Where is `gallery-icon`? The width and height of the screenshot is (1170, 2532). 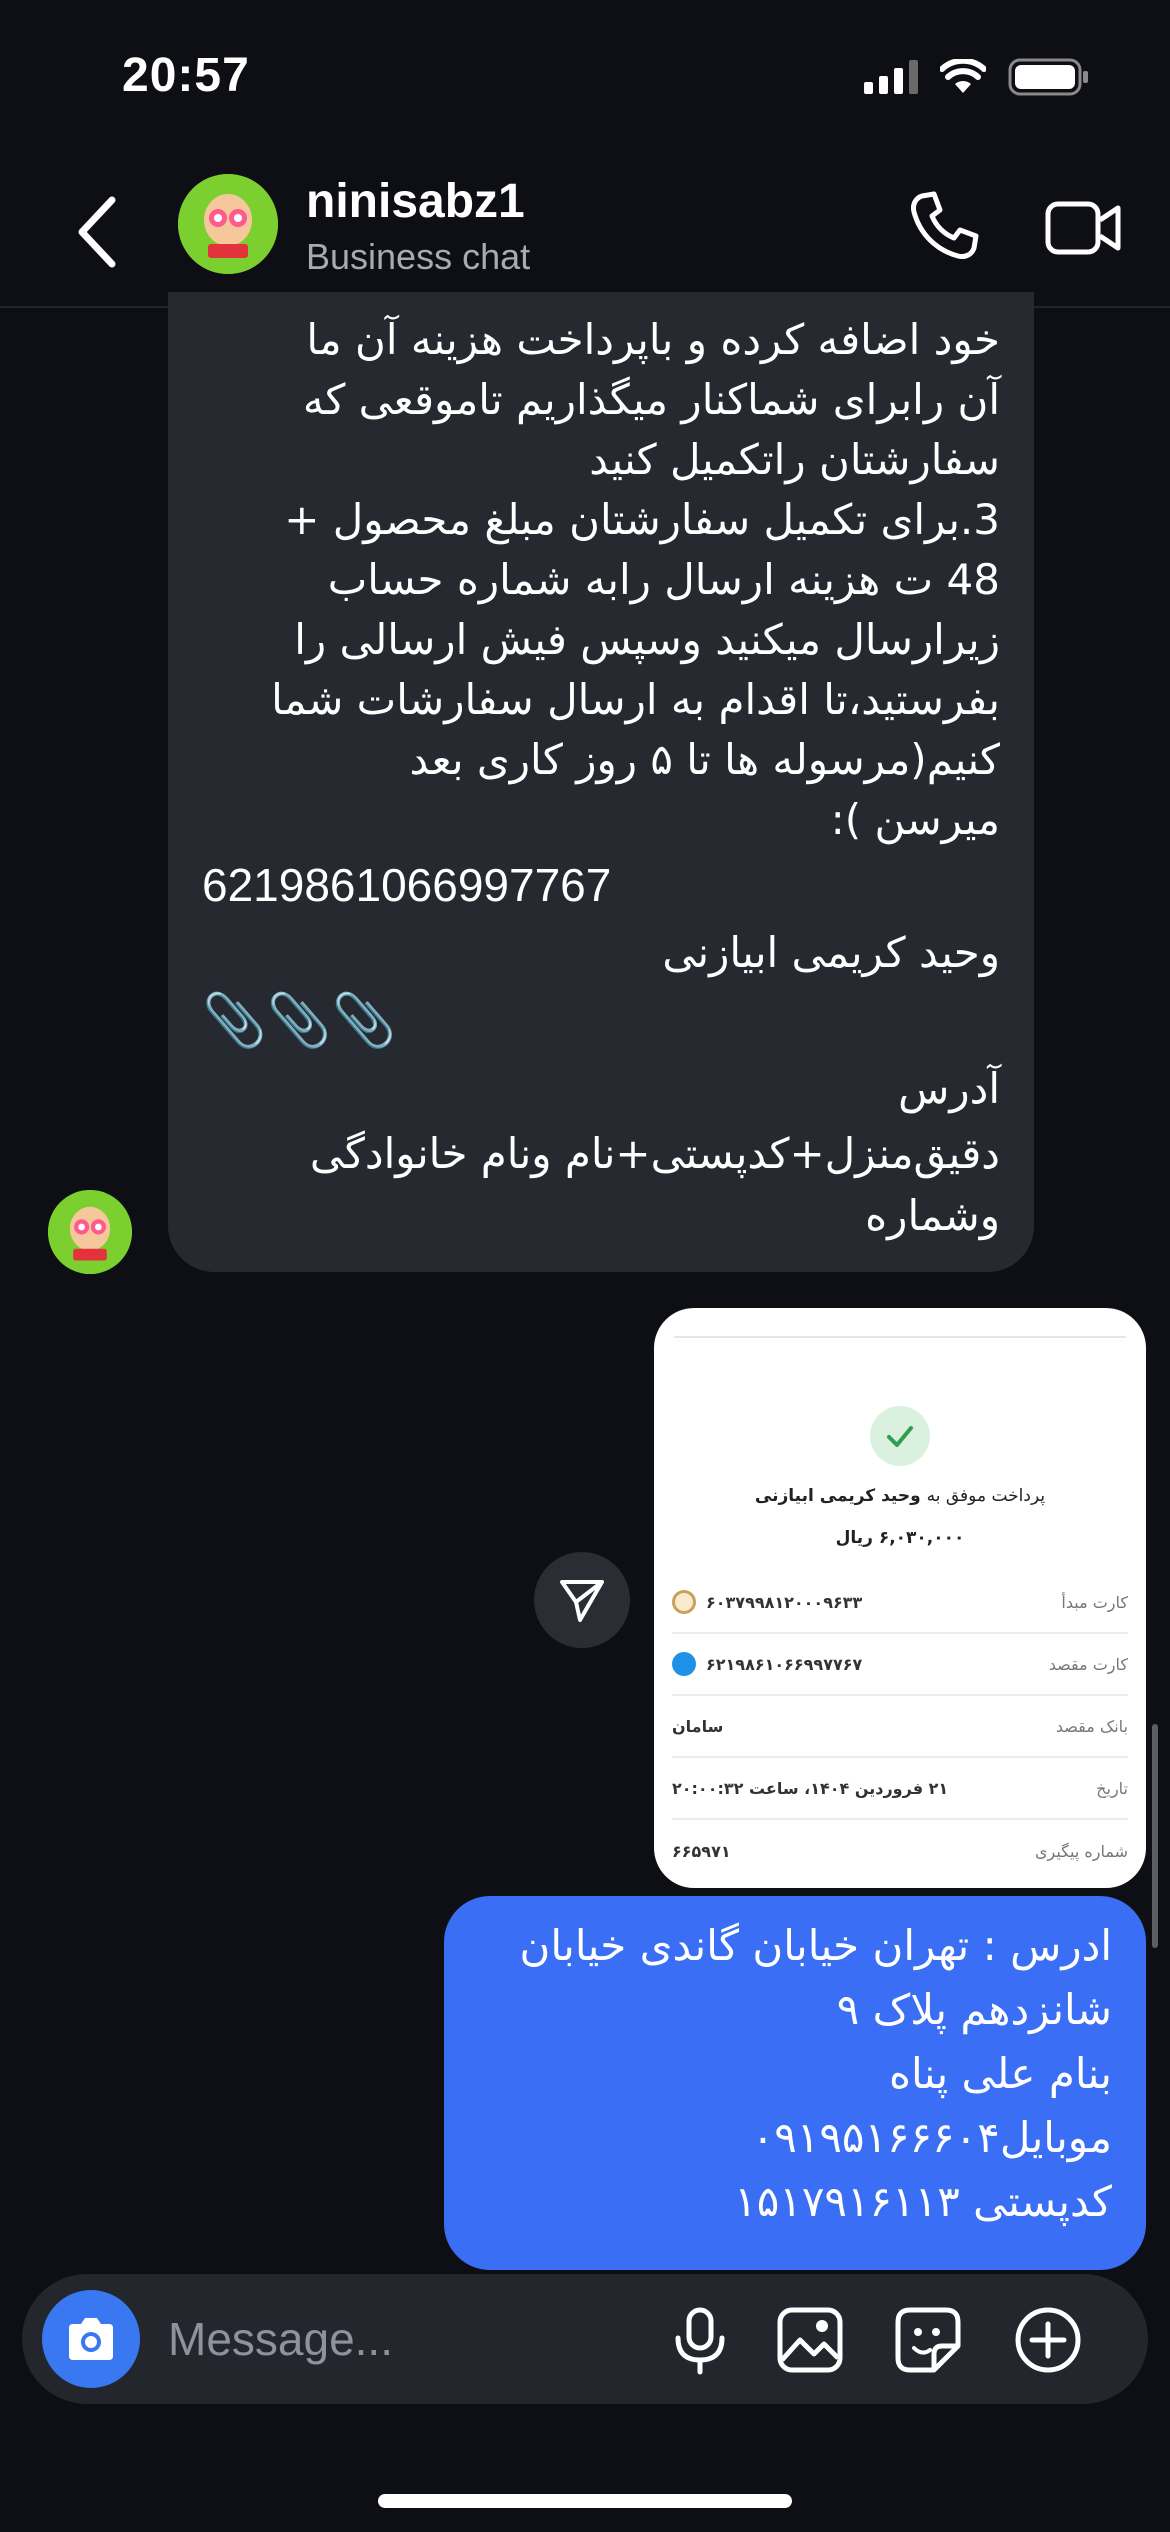
gallery-icon is located at coordinates (810, 2340).